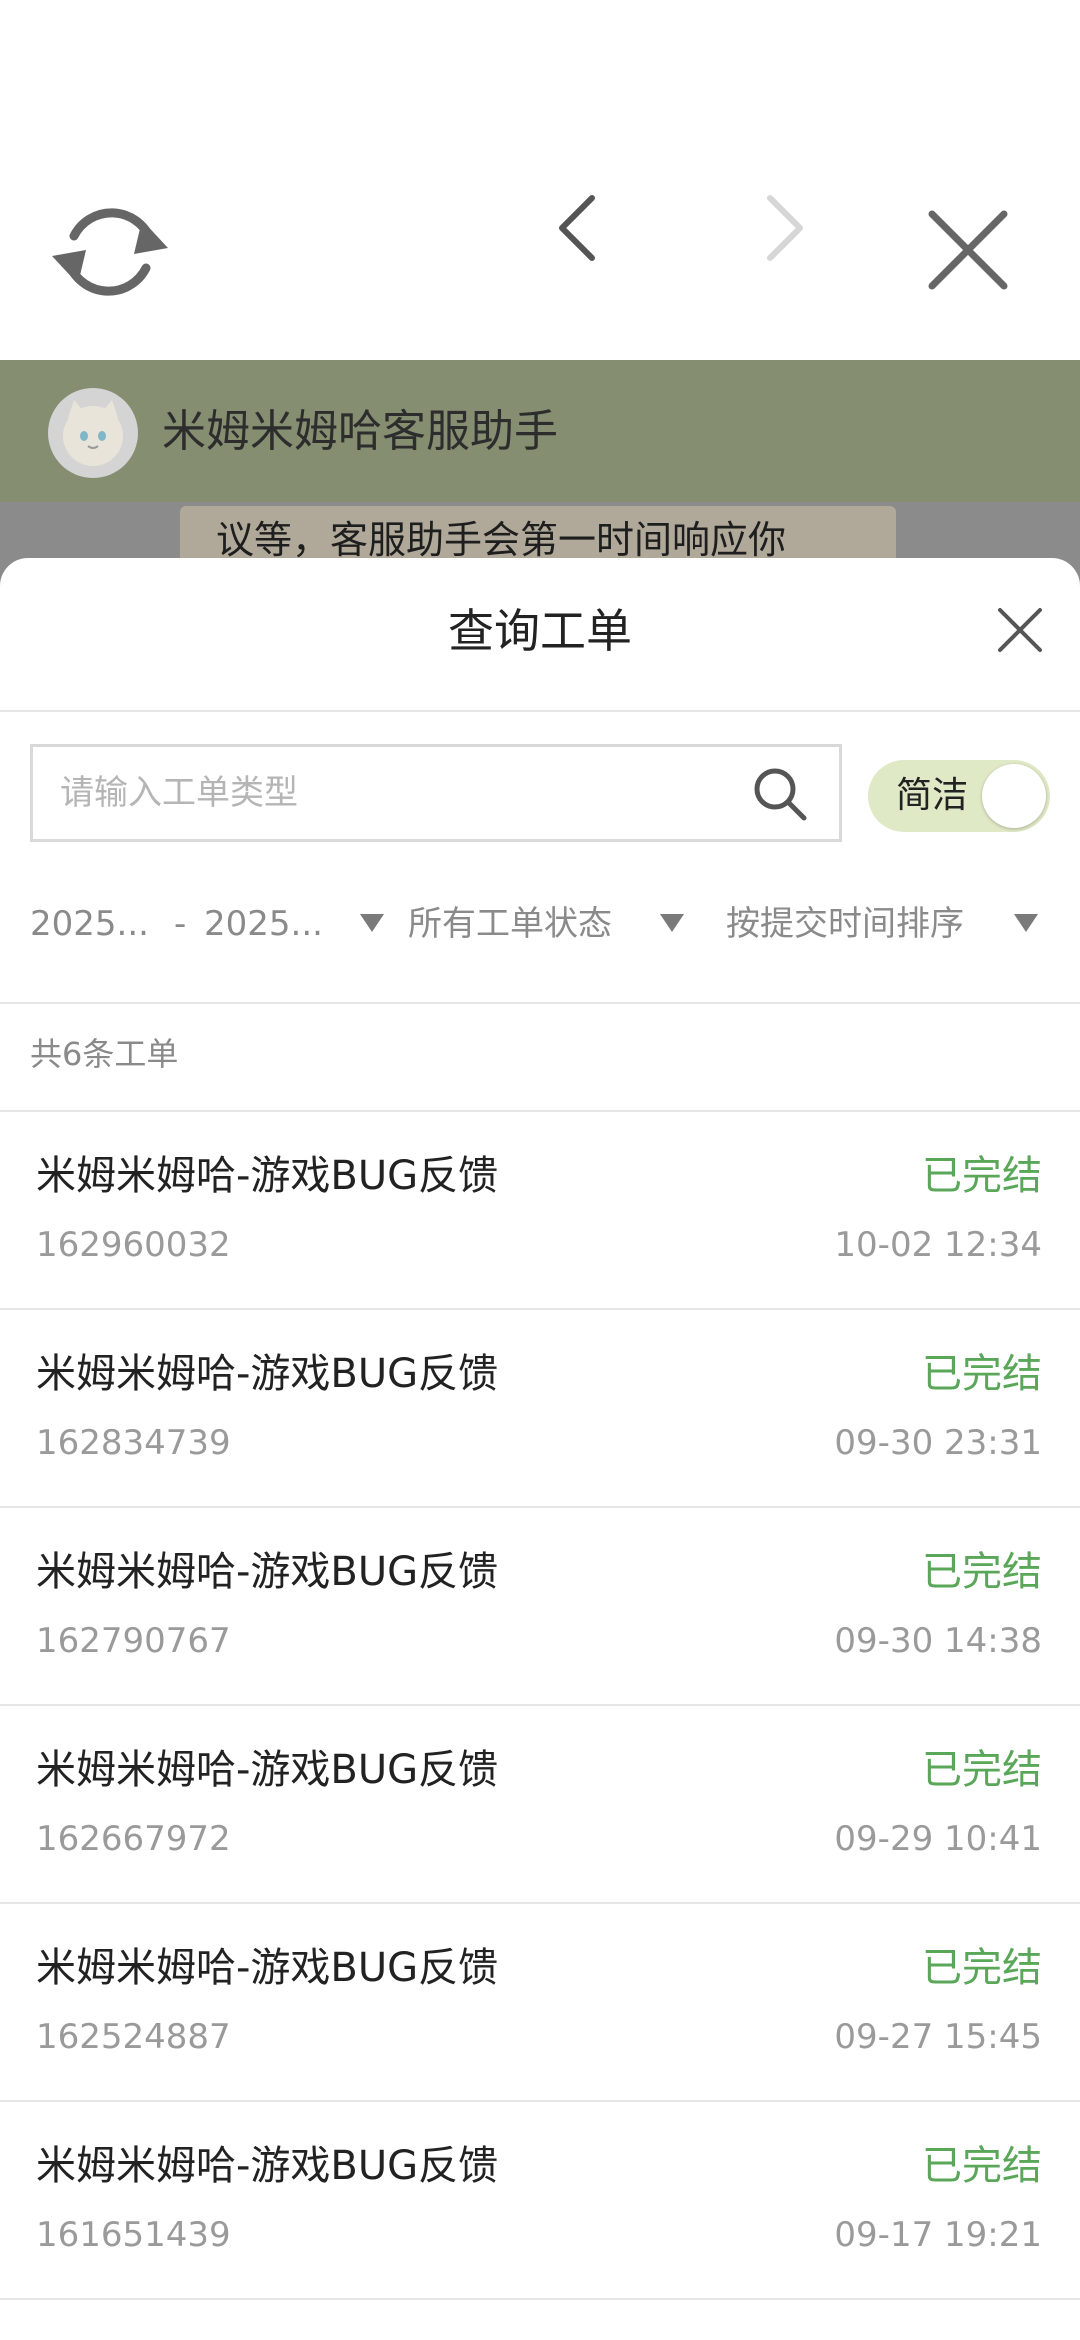  I want to click on ticket-item: 米姆米姆哈-游戏BUG反馈 已完结 162960032 10-02 12:34, so click(540, 1211).